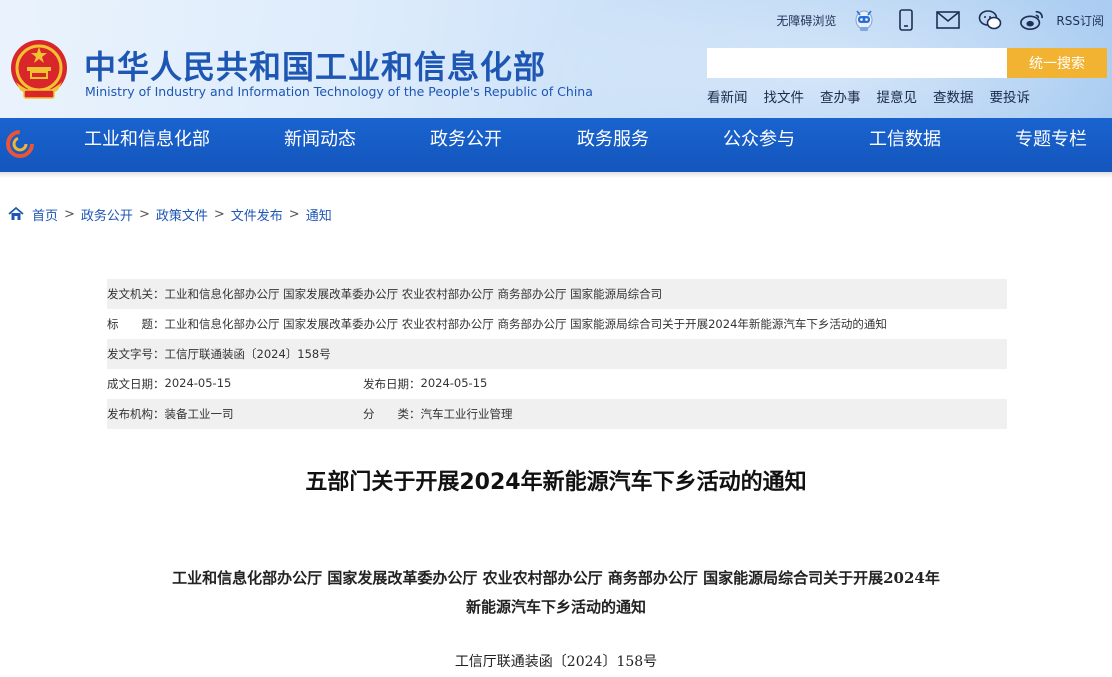 Image resolution: width=1112 pixels, height=677 pixels. I want to click on quick-link-services: 查办事, so click(840, 96).